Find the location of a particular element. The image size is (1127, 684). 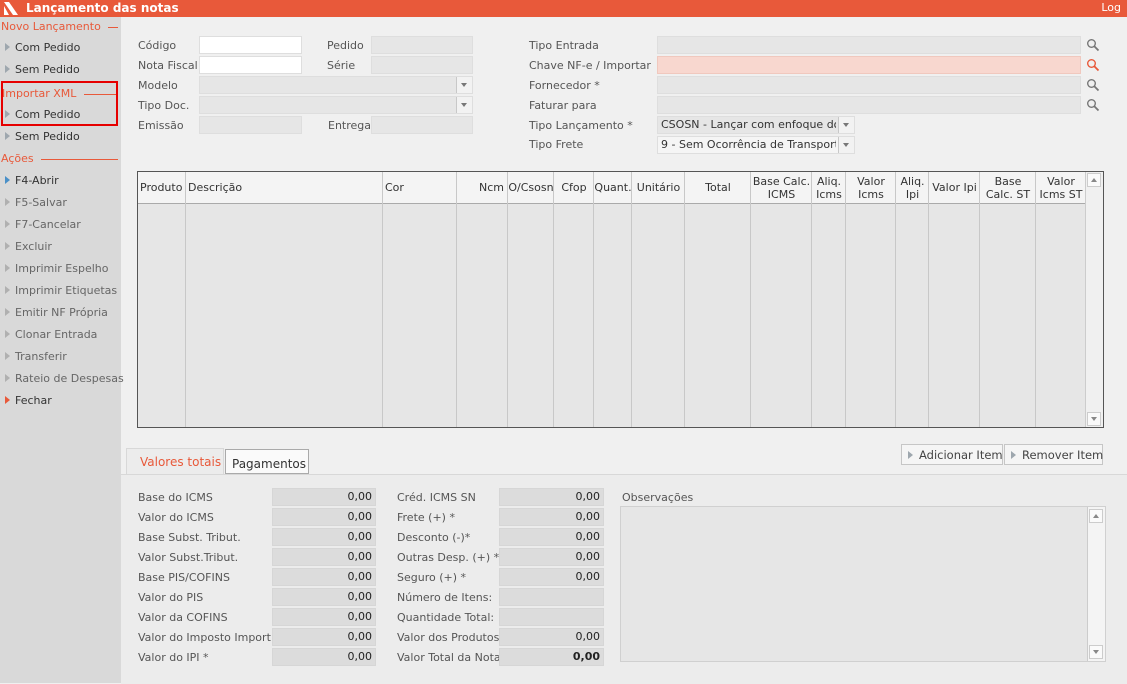

action-imprimir-espelho: Imprimir Espelho is located at coordinates (57, 268).